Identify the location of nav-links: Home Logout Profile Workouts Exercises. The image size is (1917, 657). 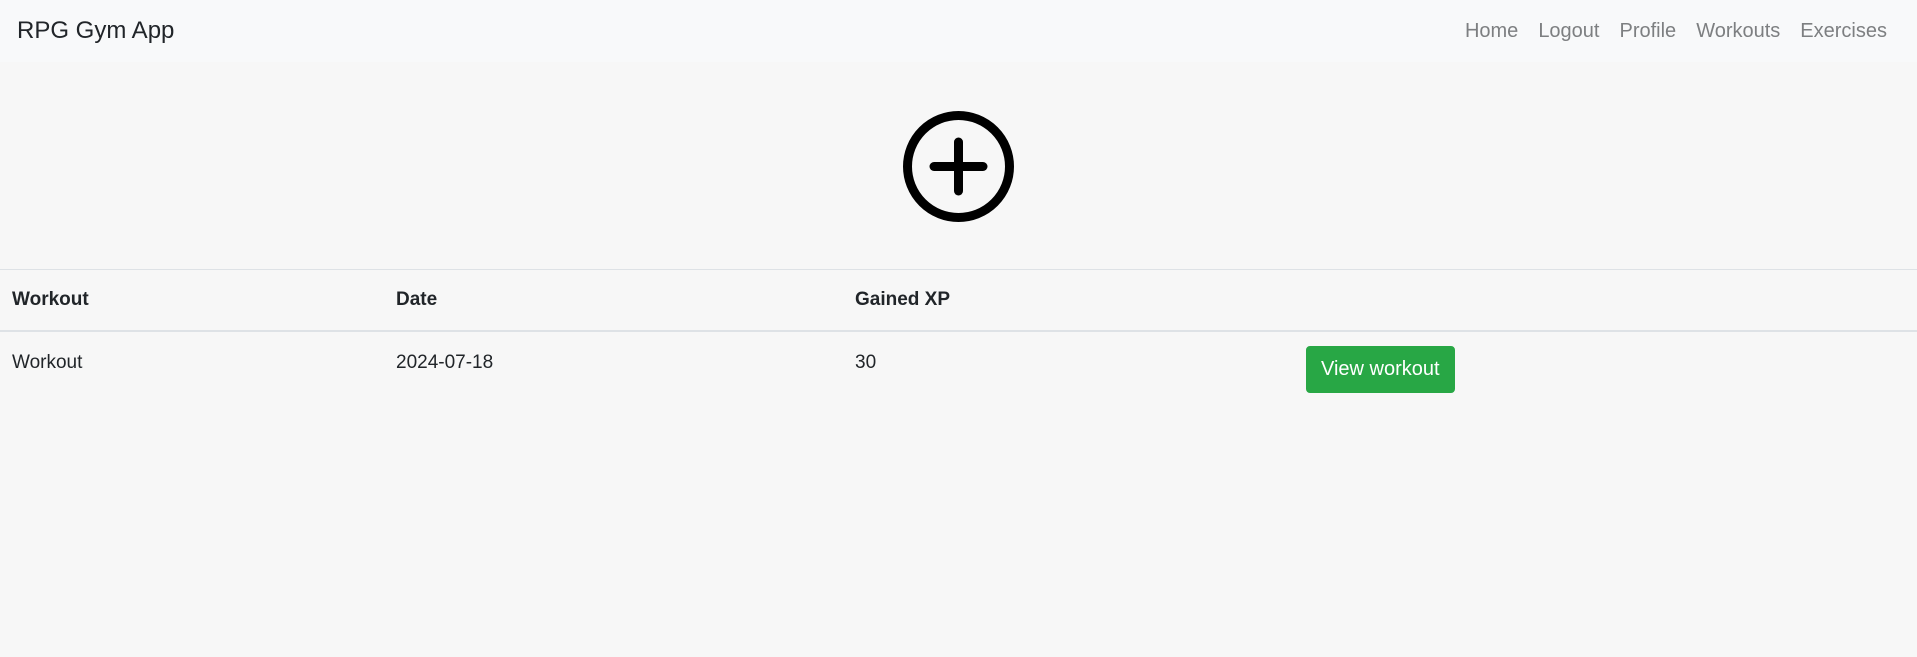
(1666, 31).